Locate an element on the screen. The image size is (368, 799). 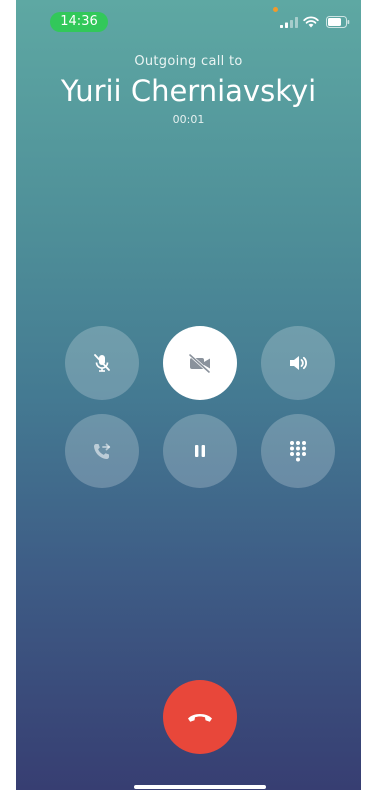
keypad-button is located at coordinates (298, 451).